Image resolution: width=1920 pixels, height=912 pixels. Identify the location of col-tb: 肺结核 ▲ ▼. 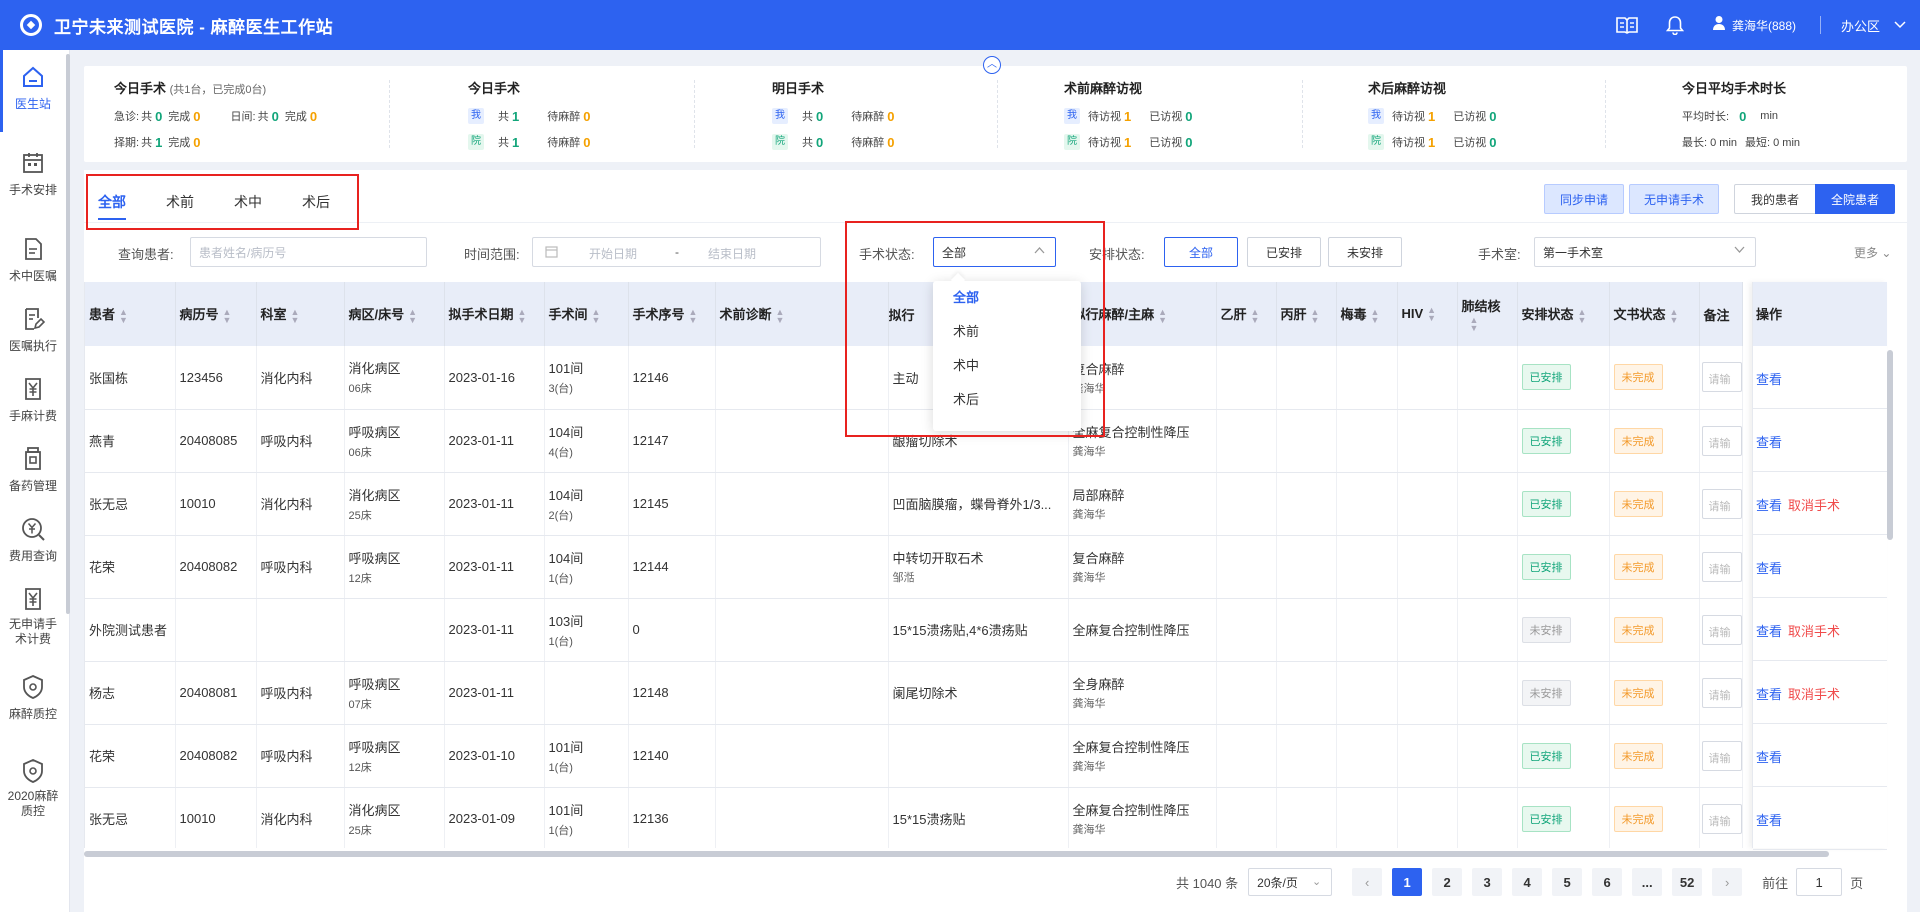
(1487, 314).